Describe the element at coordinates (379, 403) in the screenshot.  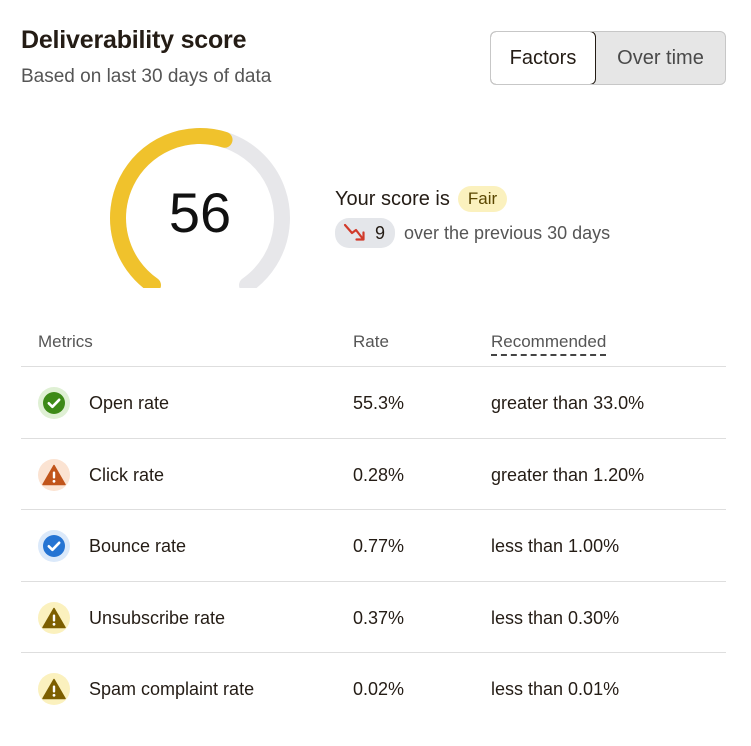
I see `metric-rate: 55.3%` at that location.